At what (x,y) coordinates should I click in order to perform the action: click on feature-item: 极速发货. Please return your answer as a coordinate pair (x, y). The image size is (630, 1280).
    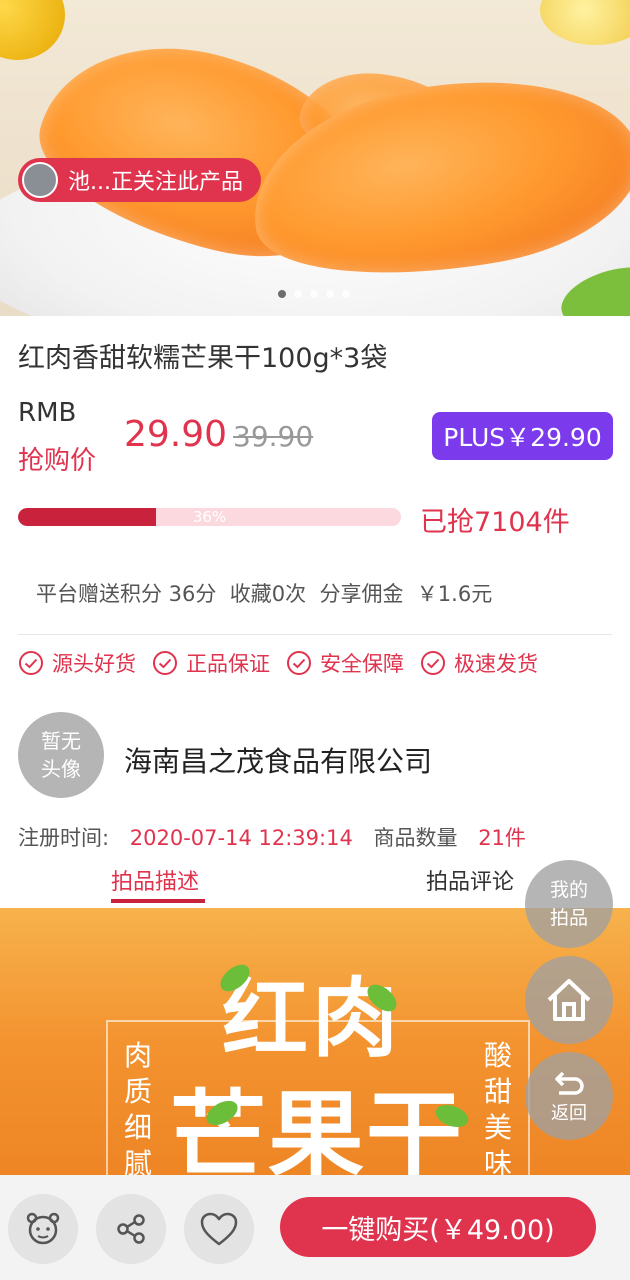
    Looking at the image, I should click on (479, 663).